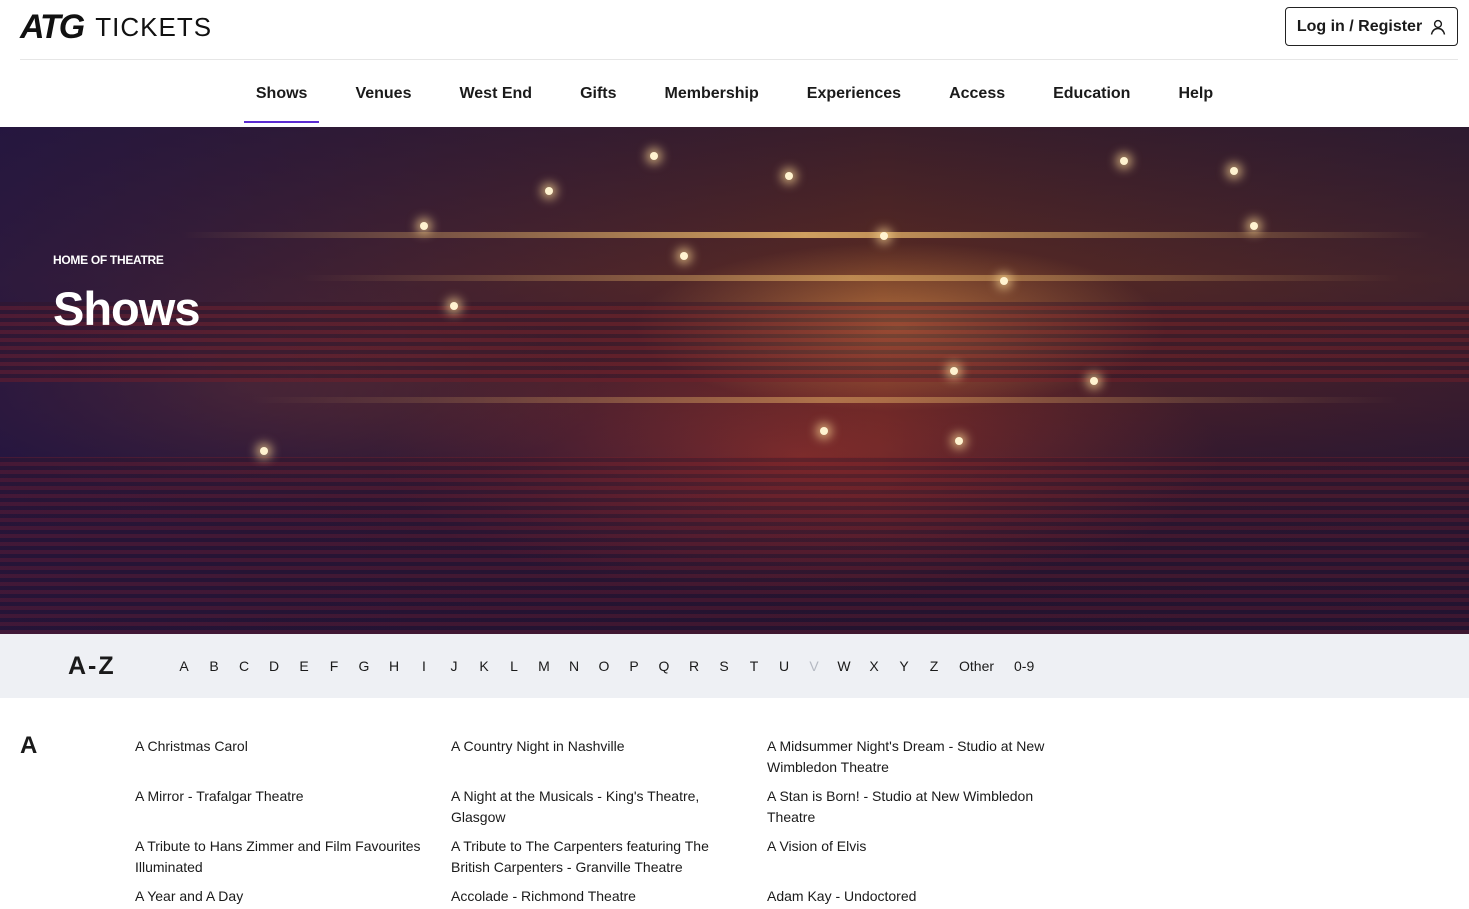 This screenshot has width=1469, height=909. I want to click on az-letter-h: H, so click(394, 666).